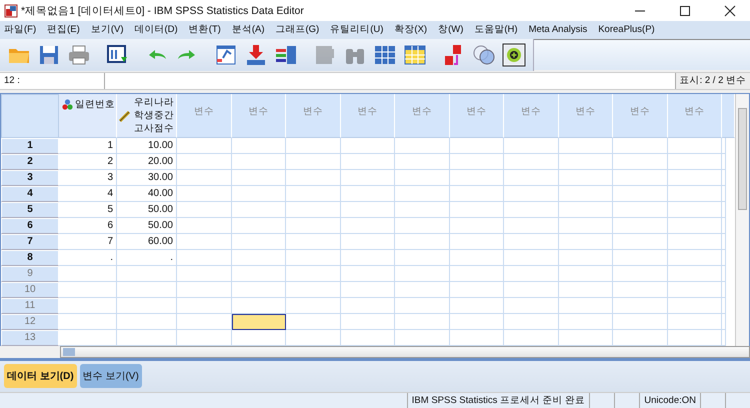 The height and width of the screenshot is (408, 750). What do you see at coordinates (415, 54) in the screenshot?
I see `table-icon` at bounding box center [415, 54].